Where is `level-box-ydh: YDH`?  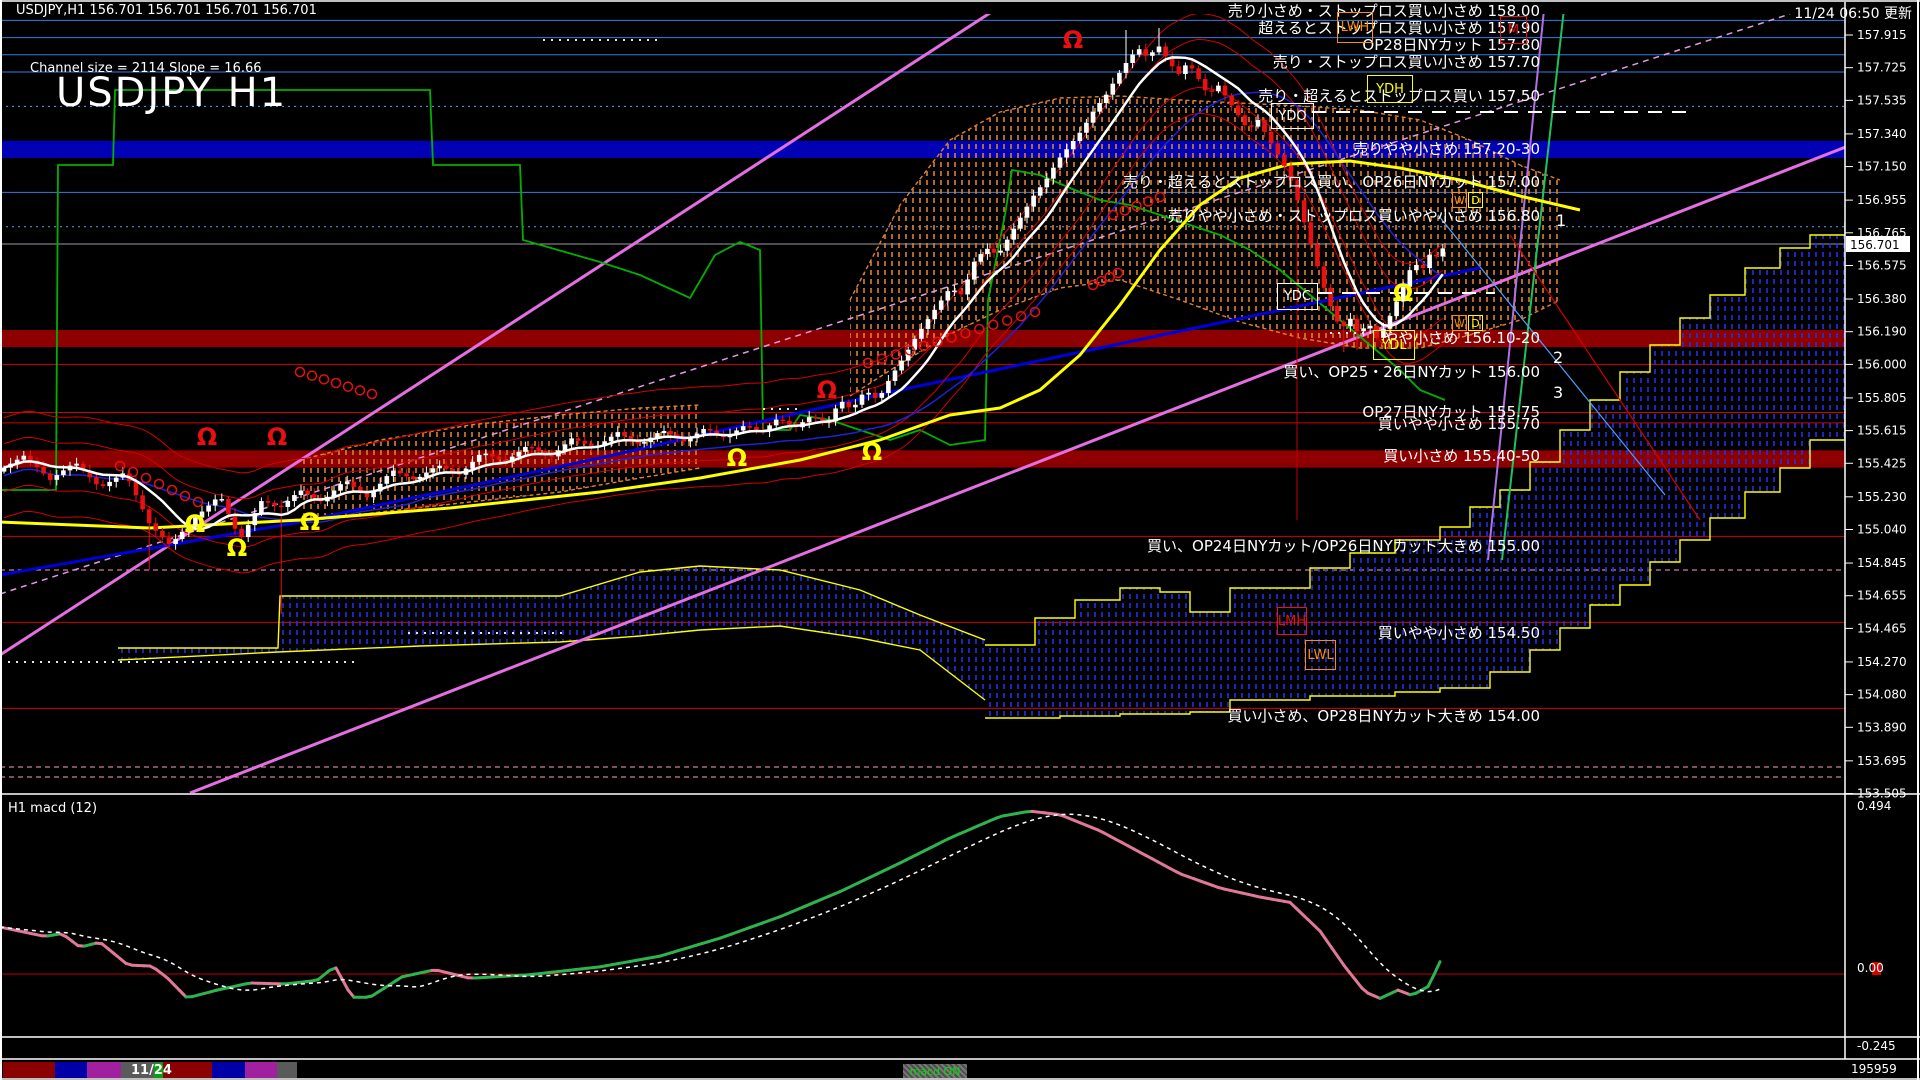
level-box-ydh: YDH is located at coordinates (1390, 89).